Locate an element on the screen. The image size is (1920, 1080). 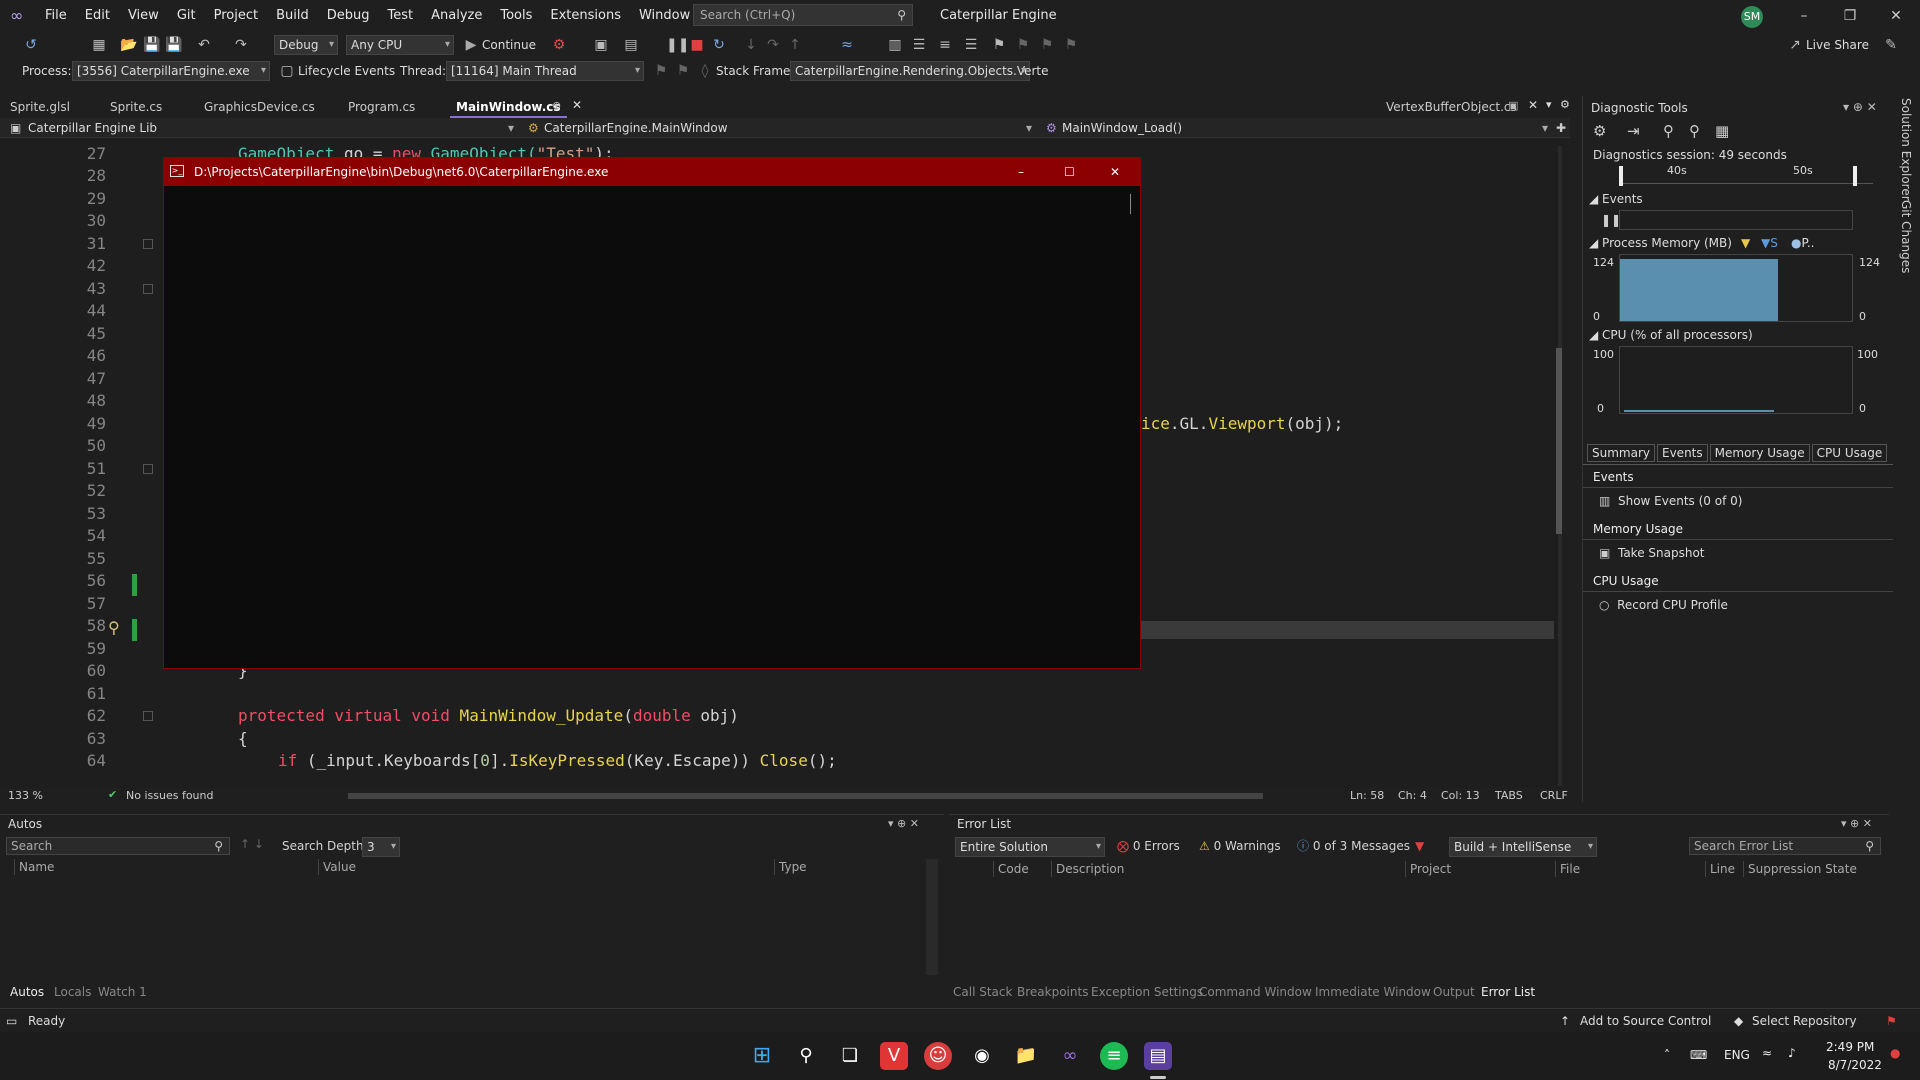
tab-call-stack: Call Stack is located at coordinates (982, 992).